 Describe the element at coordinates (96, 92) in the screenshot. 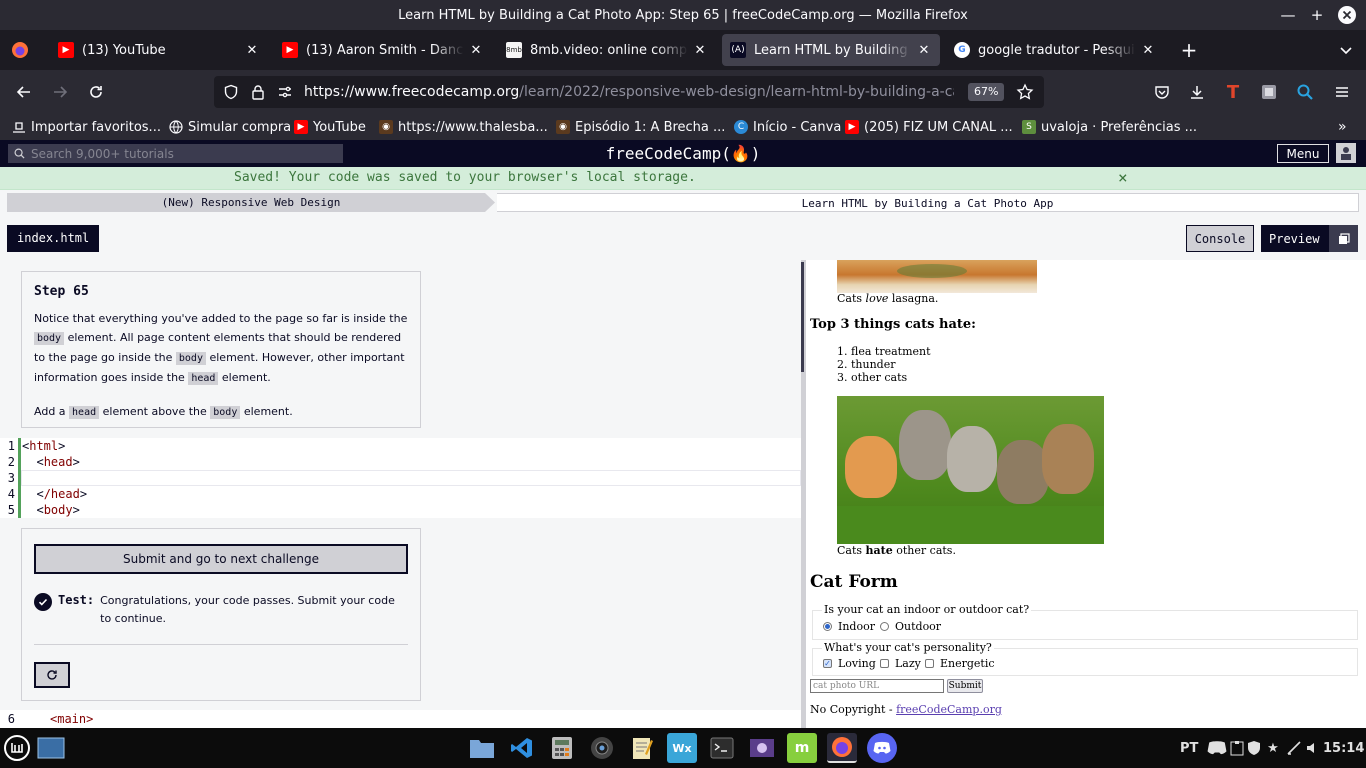

I see `reload-button` at that location.